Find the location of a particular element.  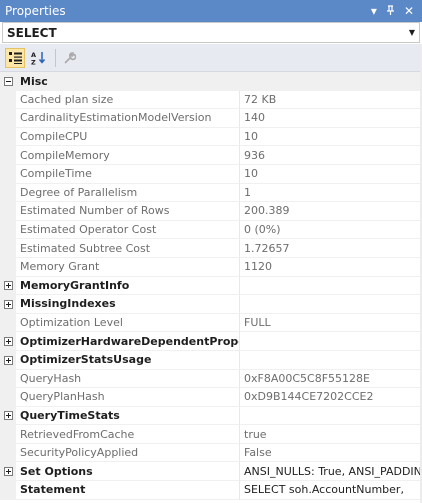

pin-icon is located at coordinates (390, 11).